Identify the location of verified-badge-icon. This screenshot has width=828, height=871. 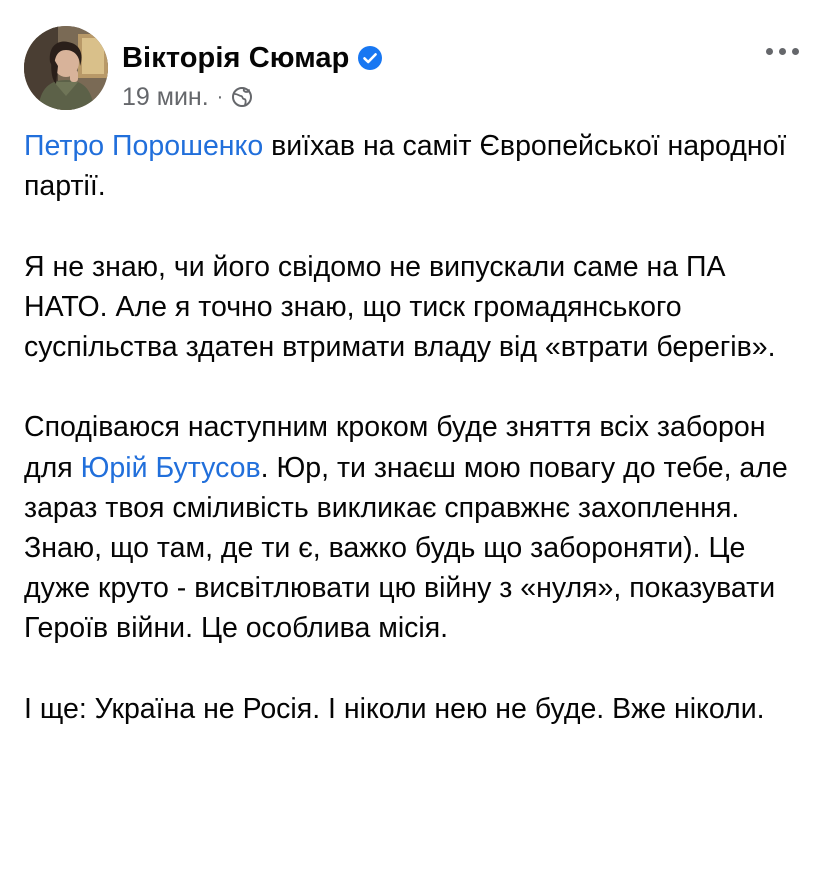
(370, 58).